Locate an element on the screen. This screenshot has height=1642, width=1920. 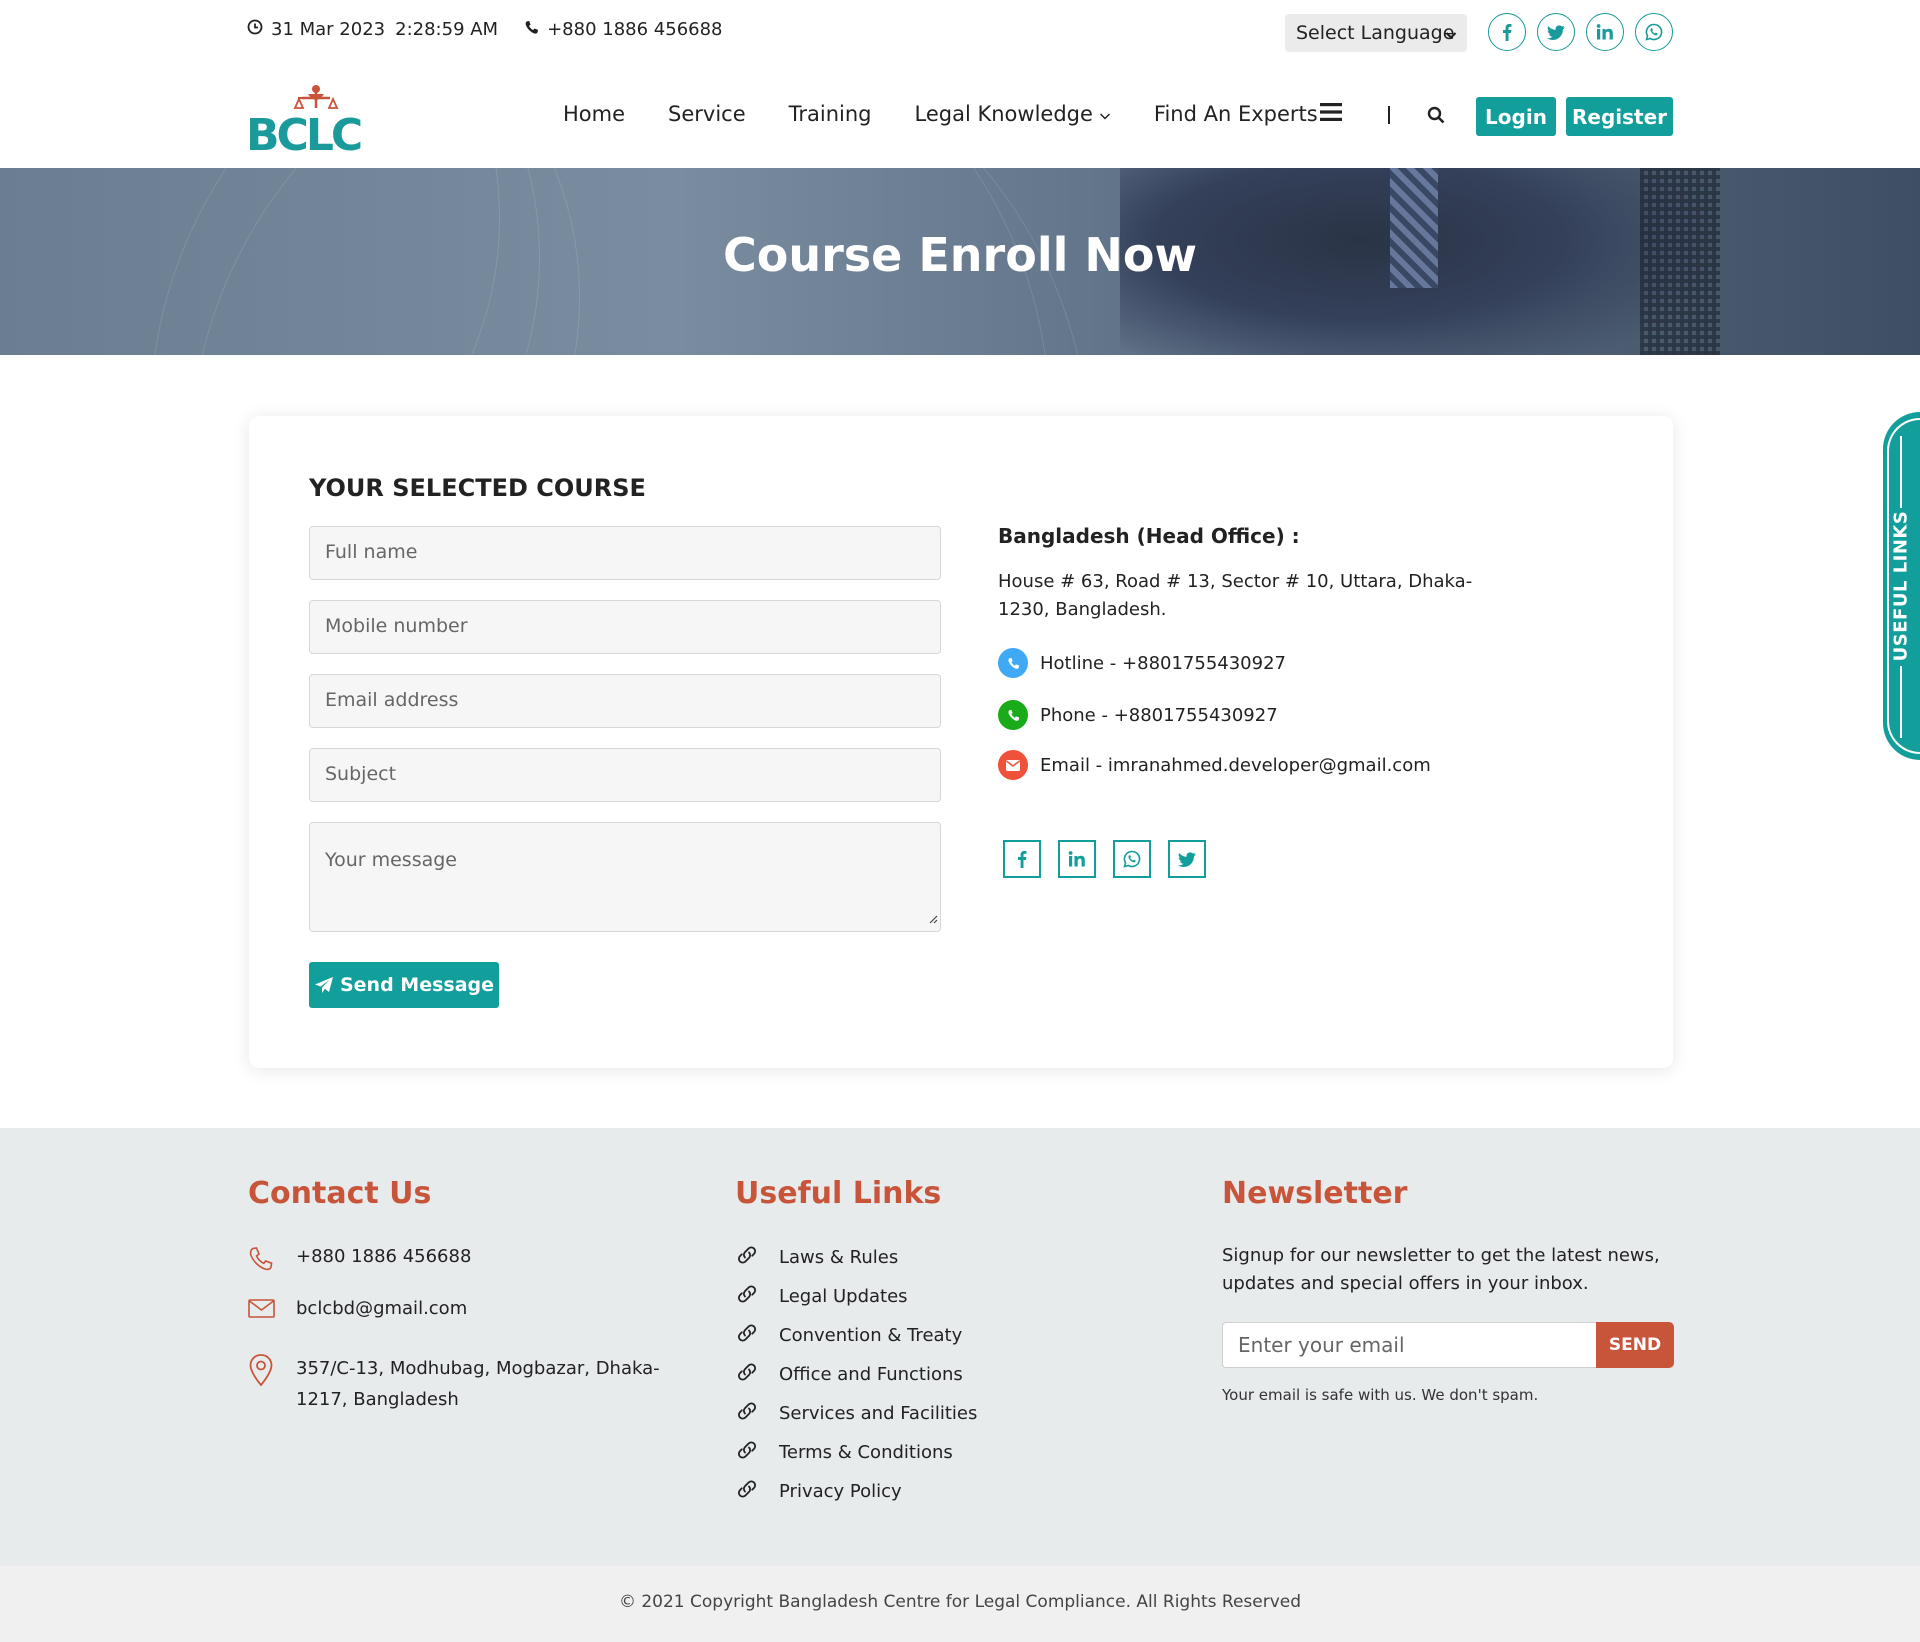
nav-item-training: Training is located at coordinates (830, 114).